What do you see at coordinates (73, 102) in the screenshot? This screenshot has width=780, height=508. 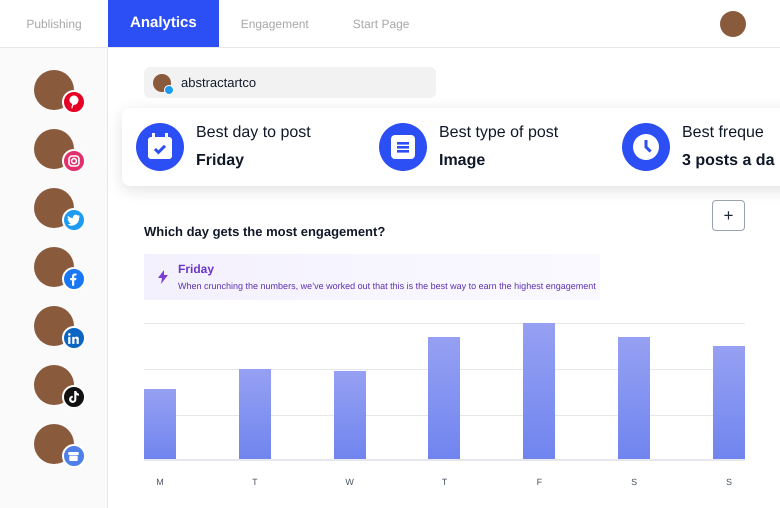 I see `pin-icon` at bounding box center [73, 102].